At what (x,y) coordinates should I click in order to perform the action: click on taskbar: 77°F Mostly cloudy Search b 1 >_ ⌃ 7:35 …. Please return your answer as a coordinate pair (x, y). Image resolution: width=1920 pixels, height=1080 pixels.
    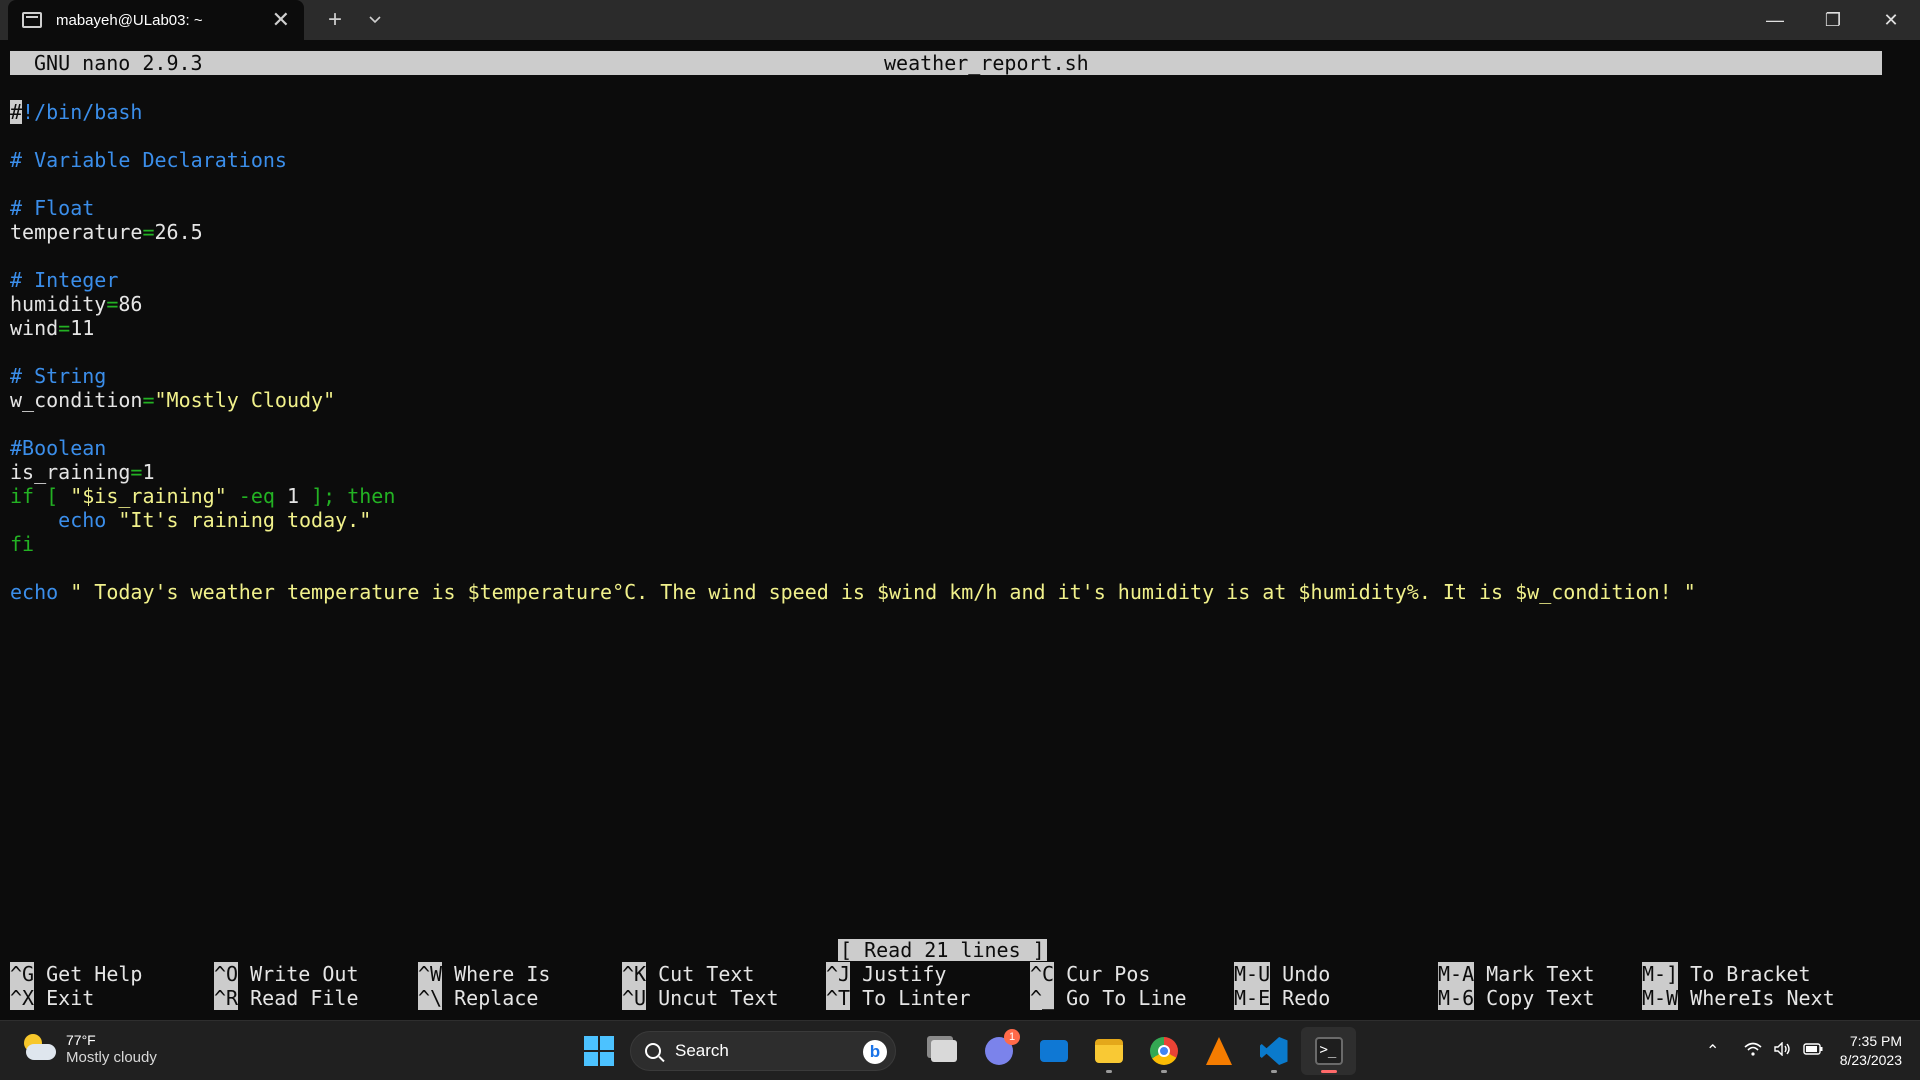
    Looking at the image, I should click on (960, 1050).